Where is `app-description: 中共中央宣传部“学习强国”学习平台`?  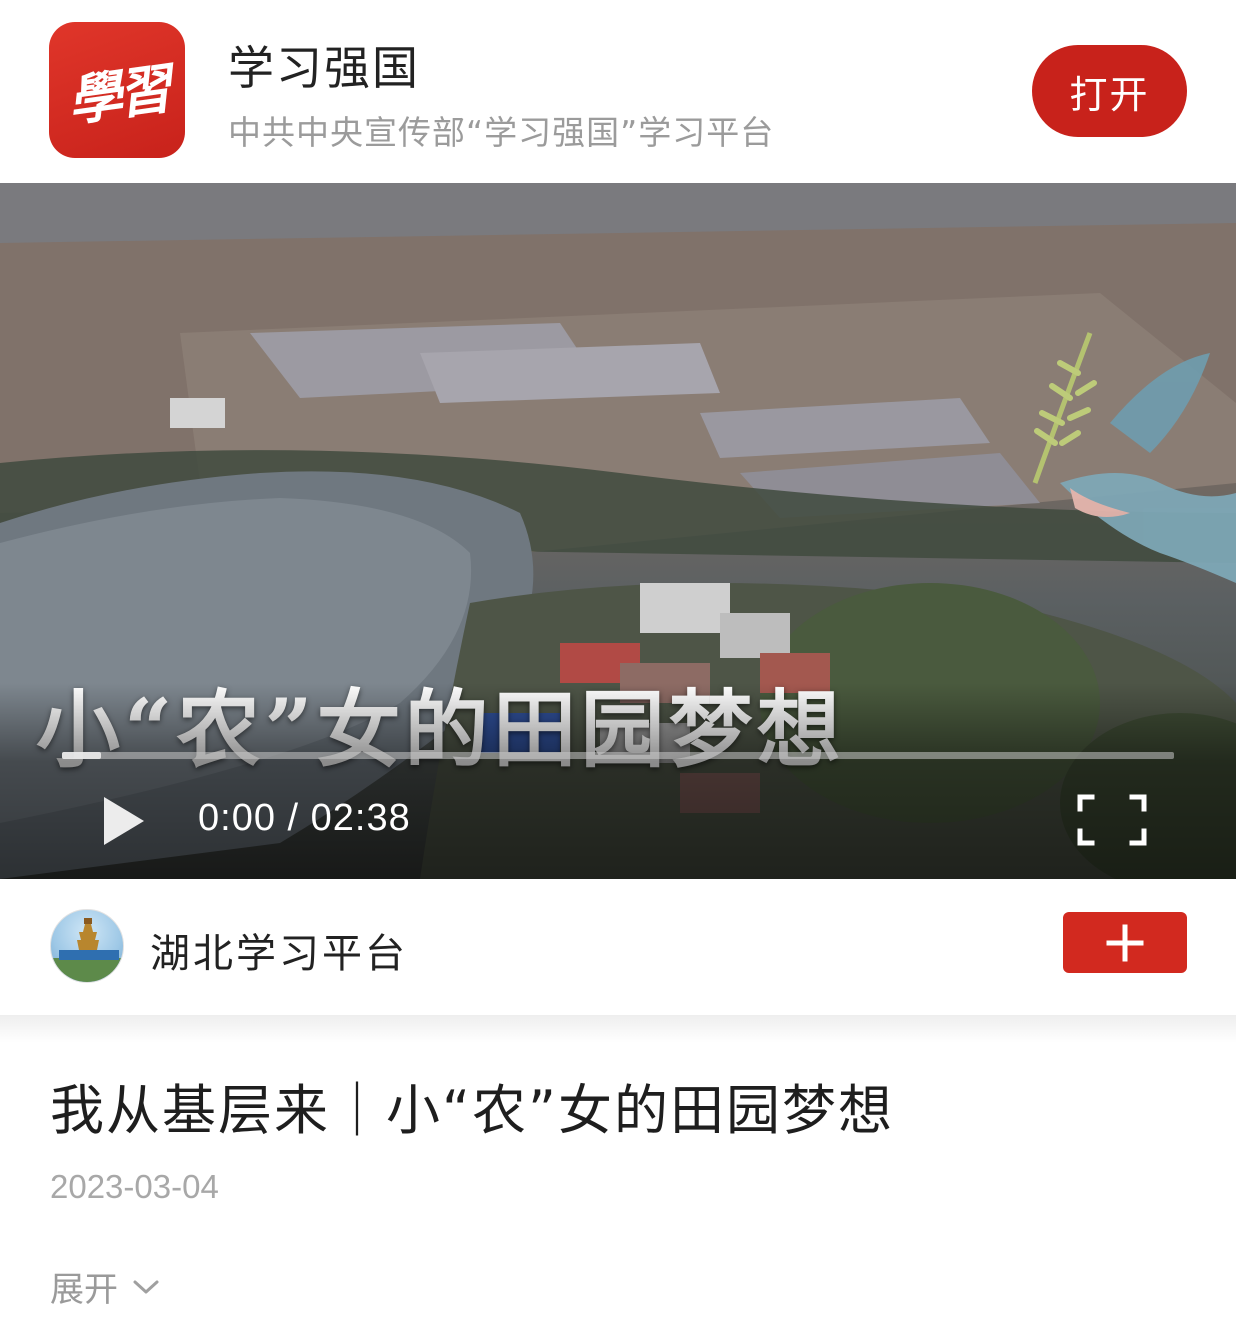 app-description: 中共中央宣传部“学习强国”学习平台 is located at coordinates (501, 132).